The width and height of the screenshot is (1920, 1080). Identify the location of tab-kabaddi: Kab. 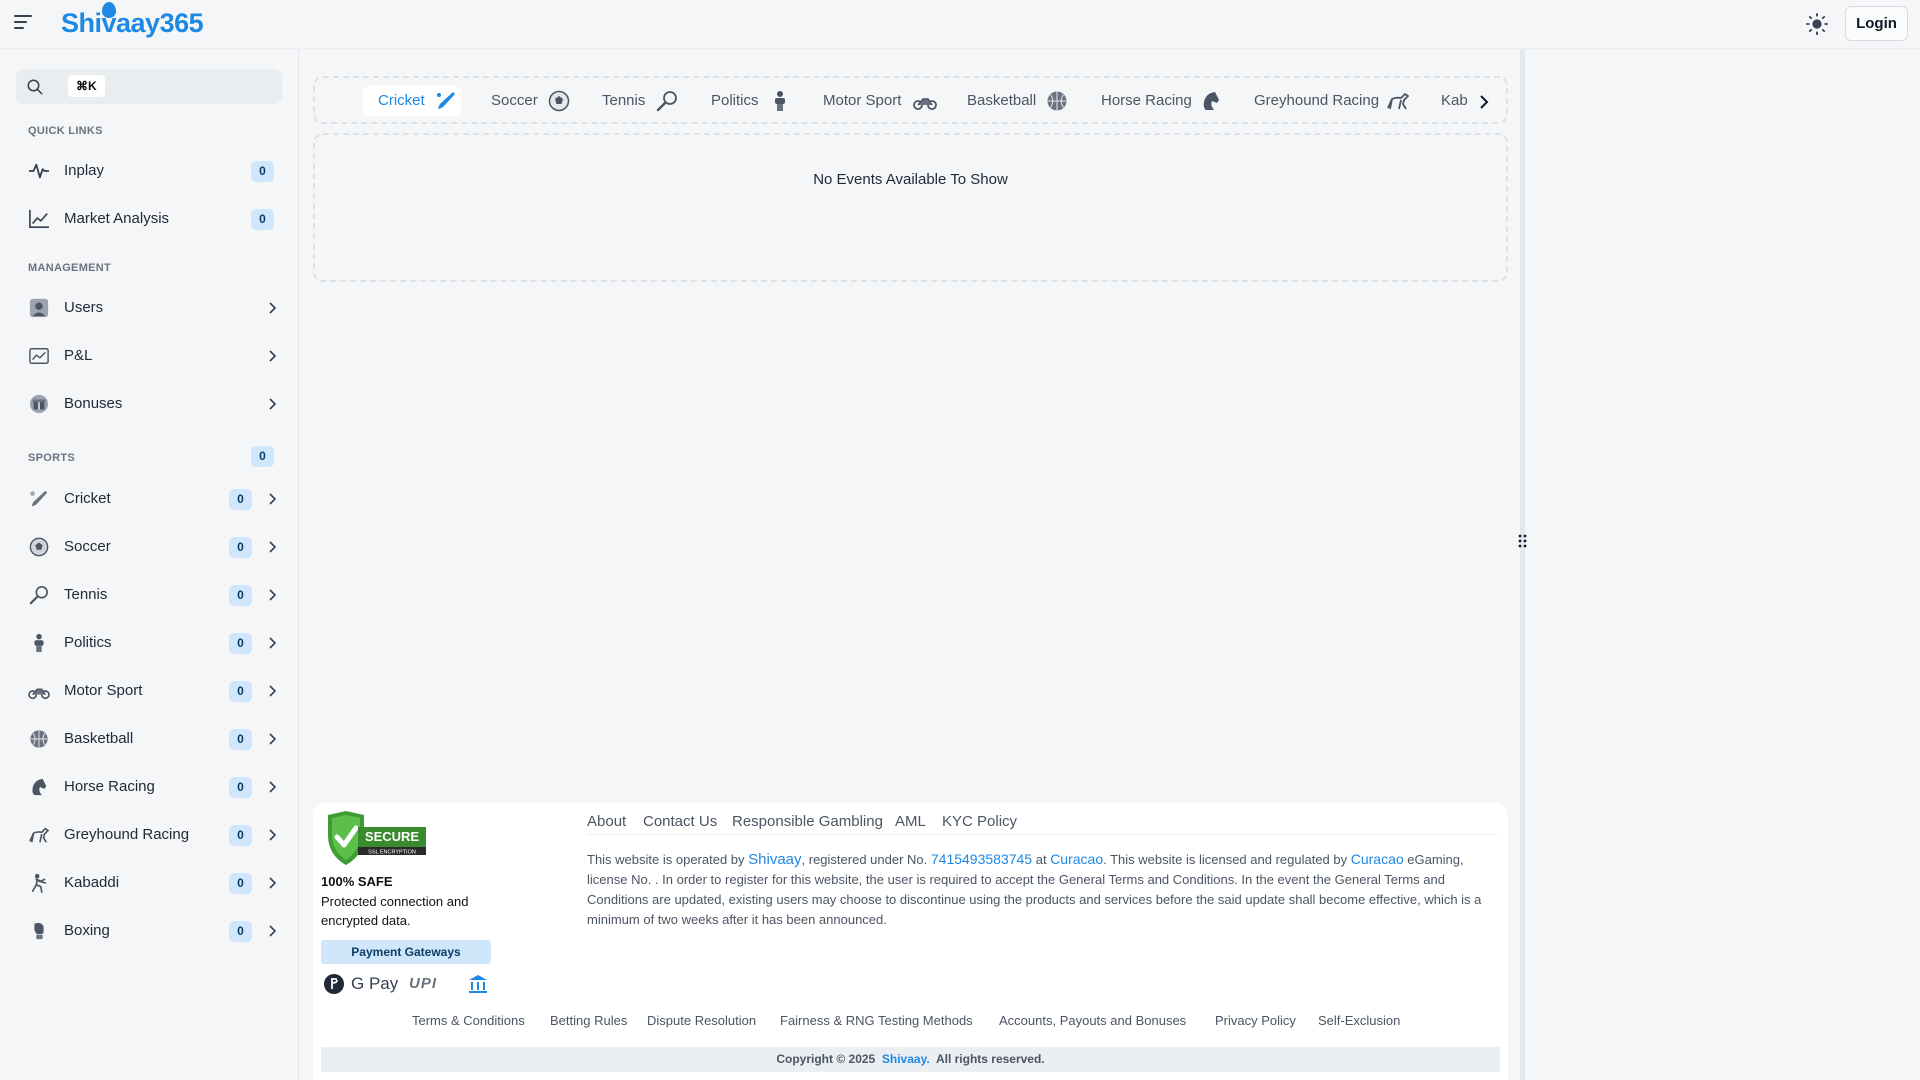
(1456, 101).